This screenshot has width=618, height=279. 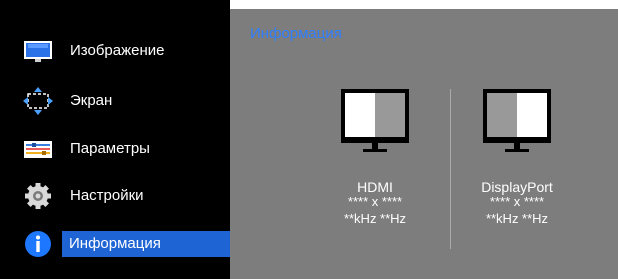 What do you see at coordinates (110, 148) in the screenshot?
I see `sidebar-item-label: Параметры` at bounding box center [110, 148].